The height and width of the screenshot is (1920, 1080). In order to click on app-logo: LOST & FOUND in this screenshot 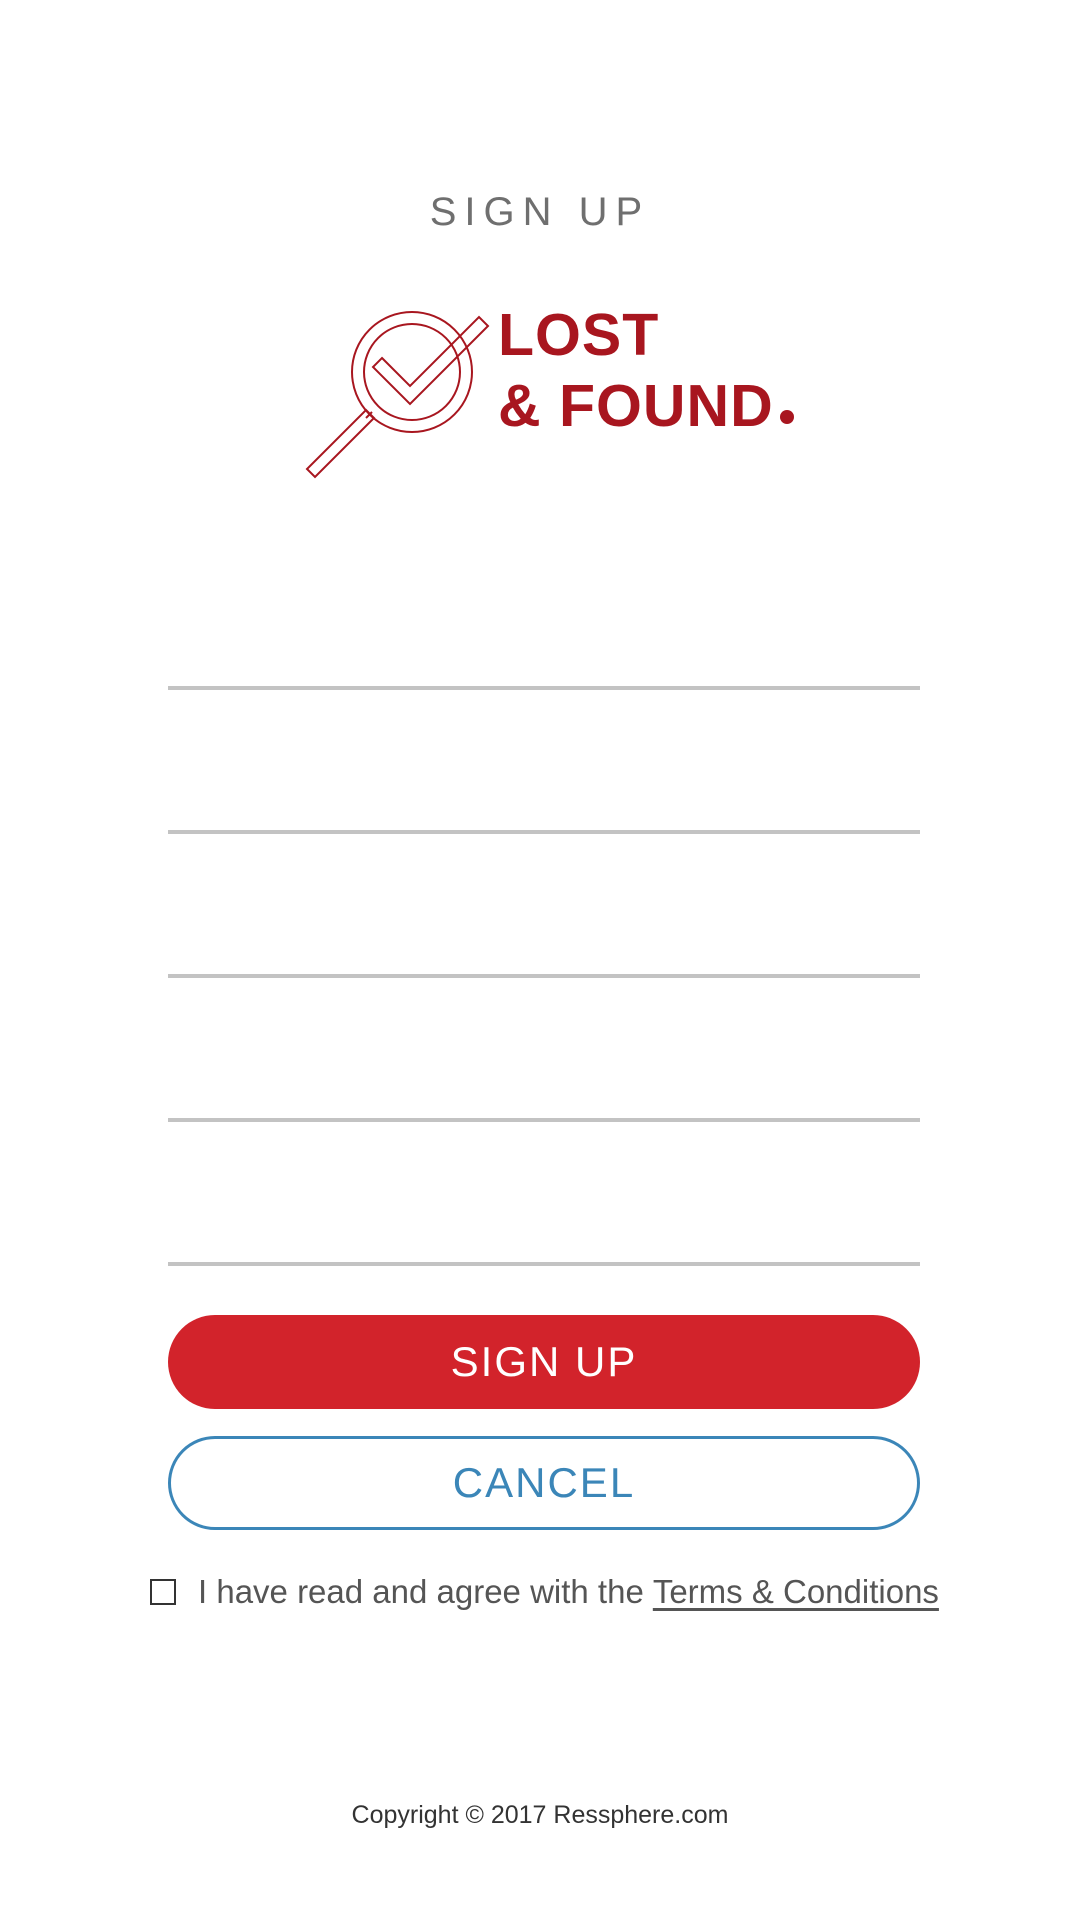, I will do `click(550, 395)`.